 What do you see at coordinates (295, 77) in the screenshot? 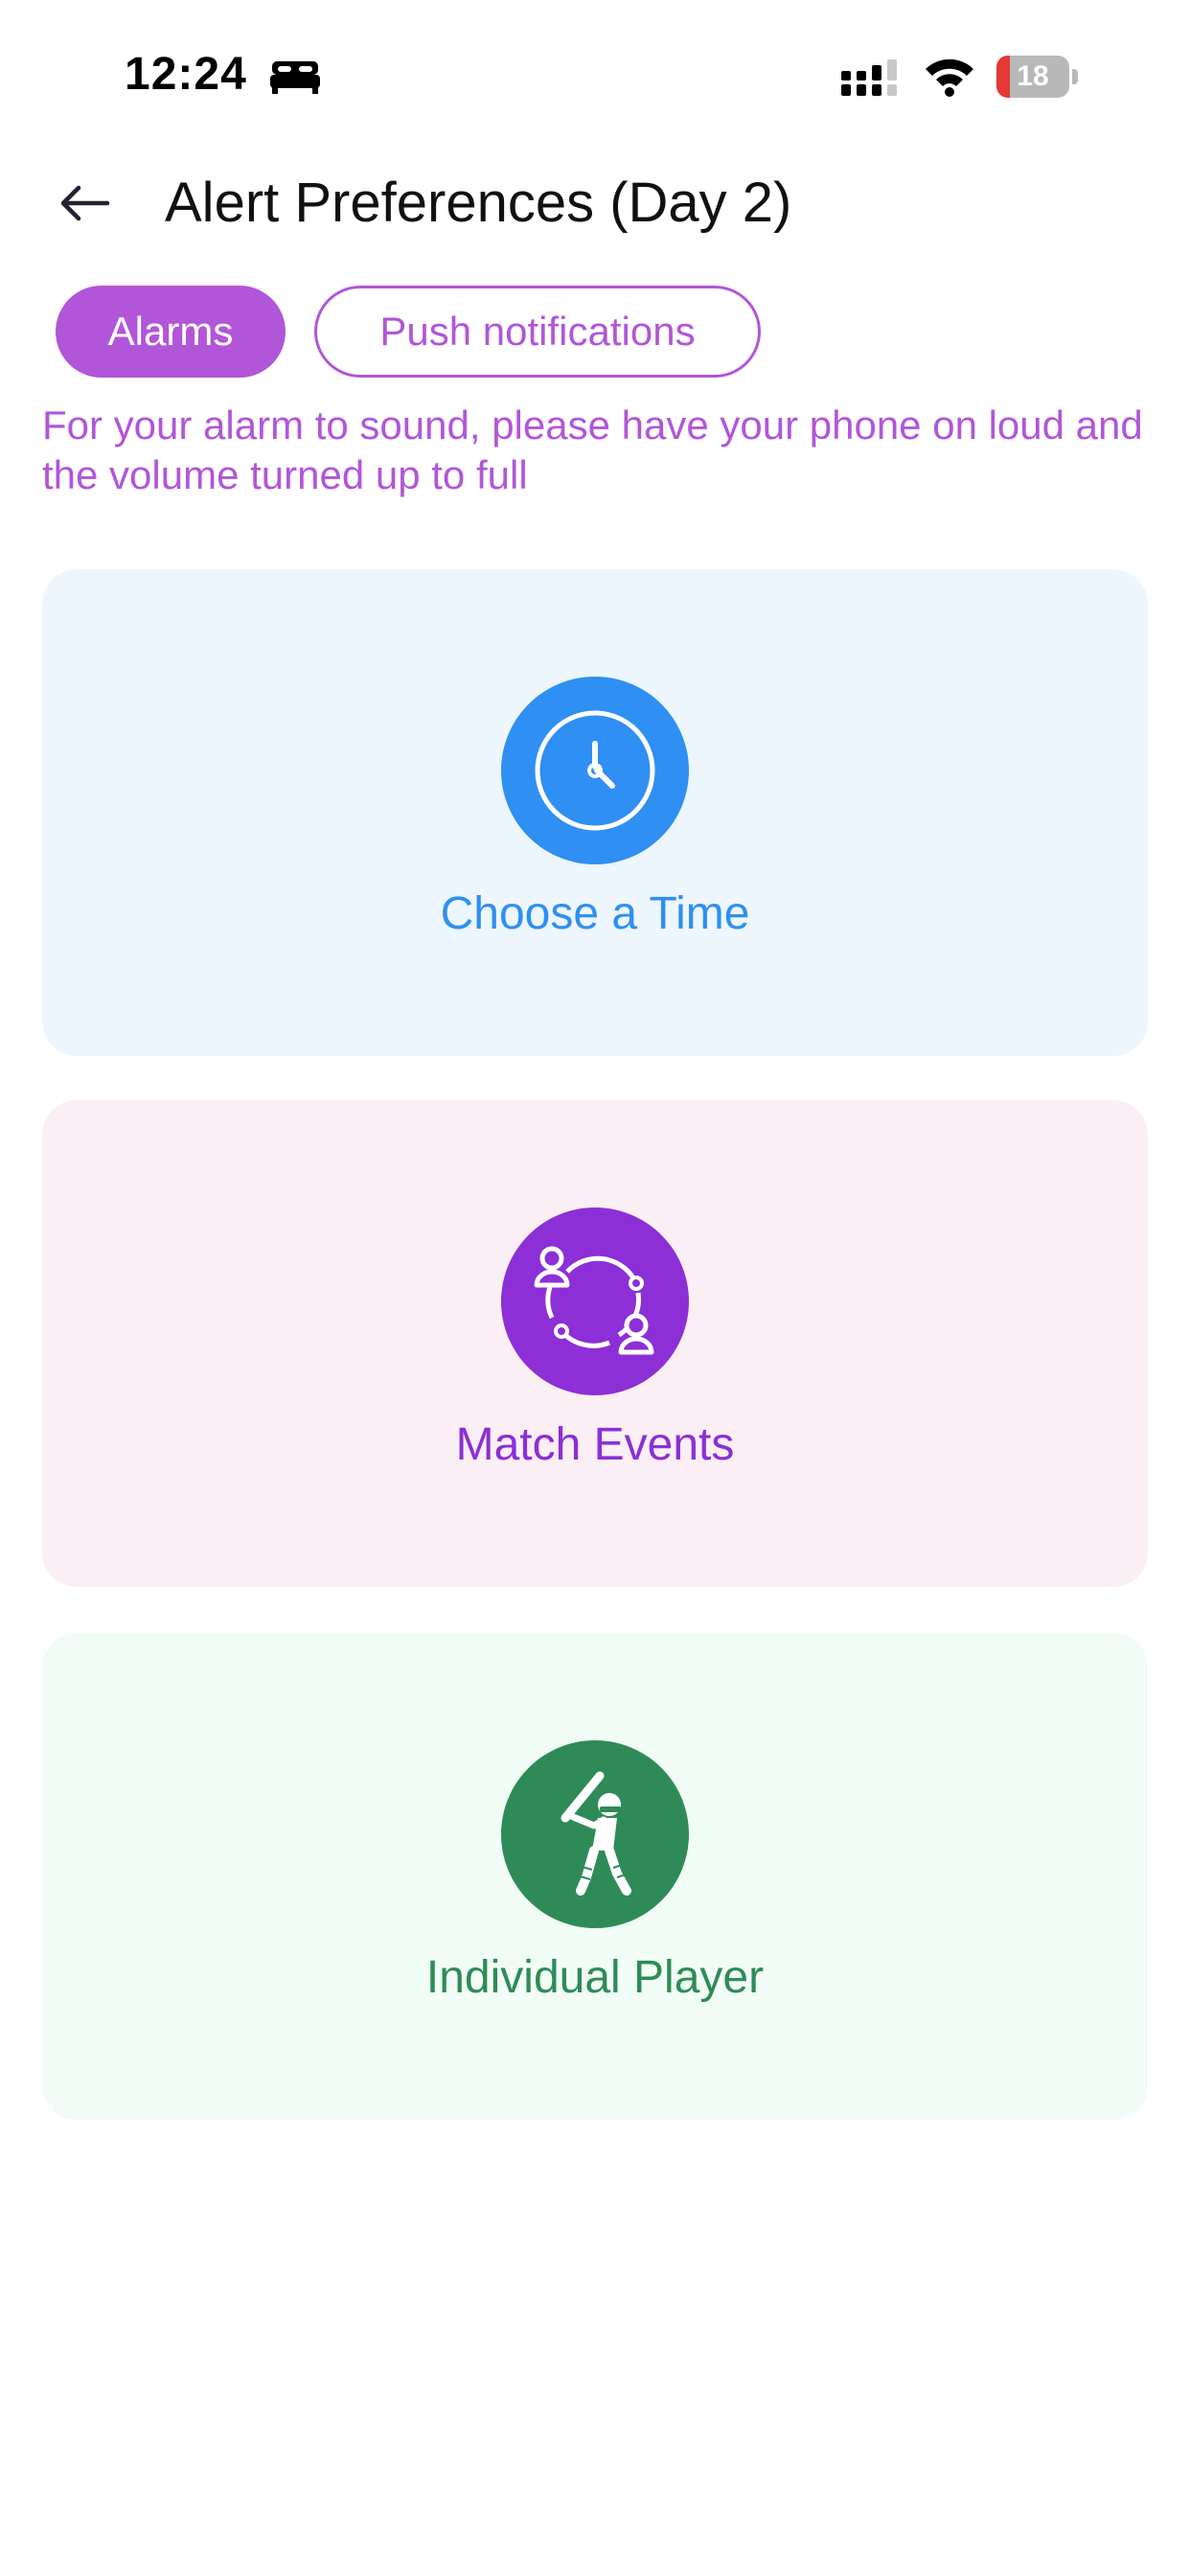
I see `bed-icon` at bounding box center [295, 77].